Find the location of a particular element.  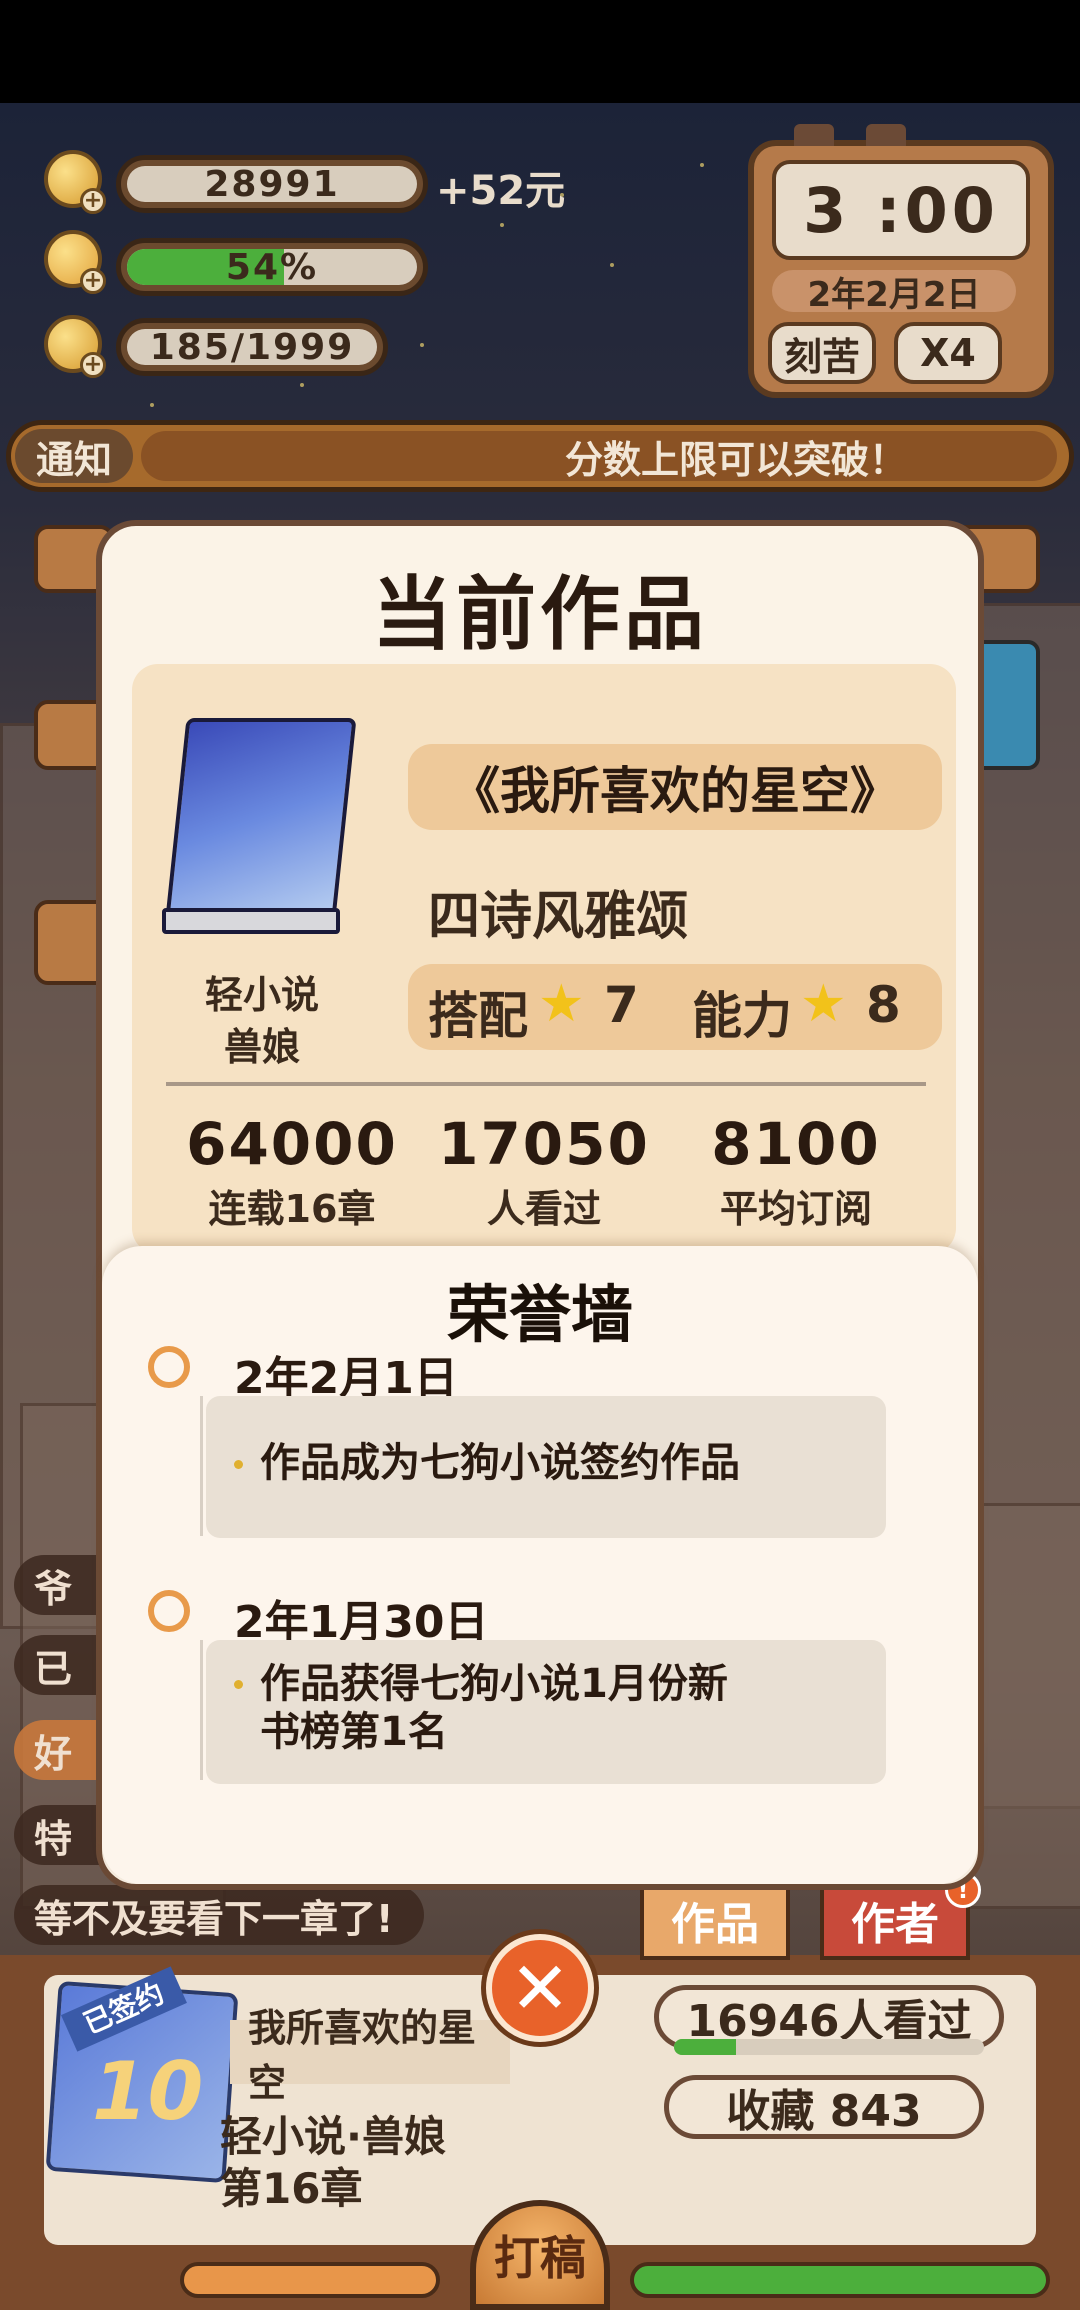

book-name-ribbon: 我所喜欢的星空 is located at coordinates (370, 2055).